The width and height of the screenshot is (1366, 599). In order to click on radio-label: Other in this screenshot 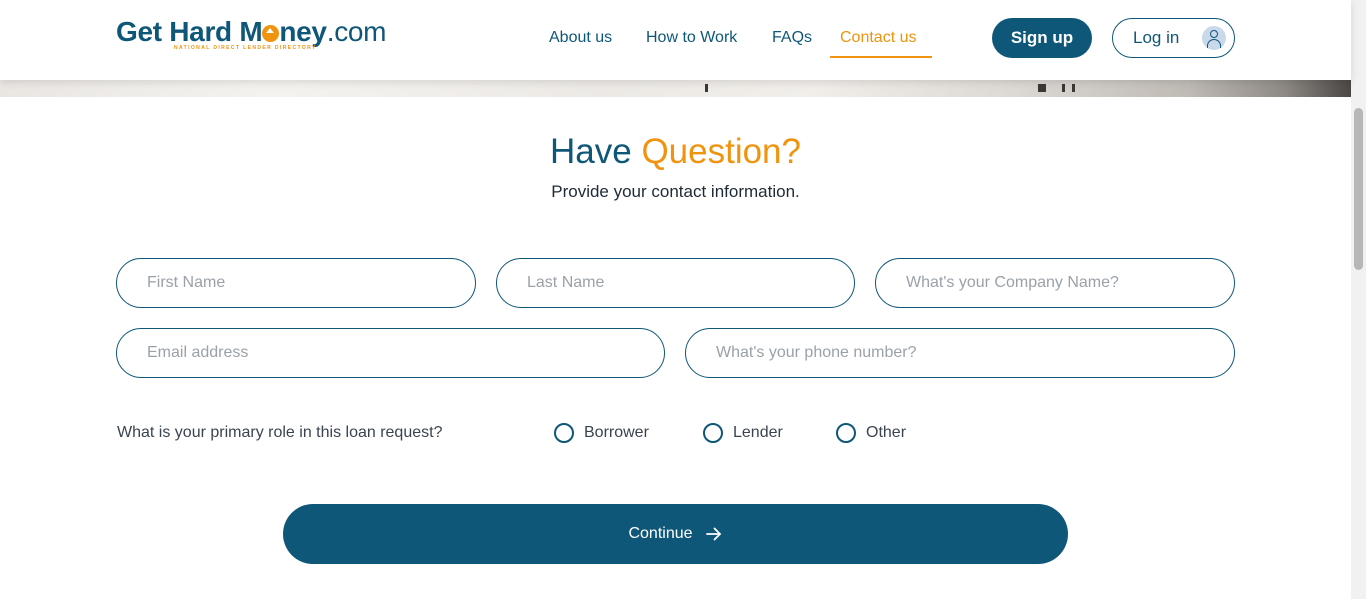, I will do `click(886, 432)`.